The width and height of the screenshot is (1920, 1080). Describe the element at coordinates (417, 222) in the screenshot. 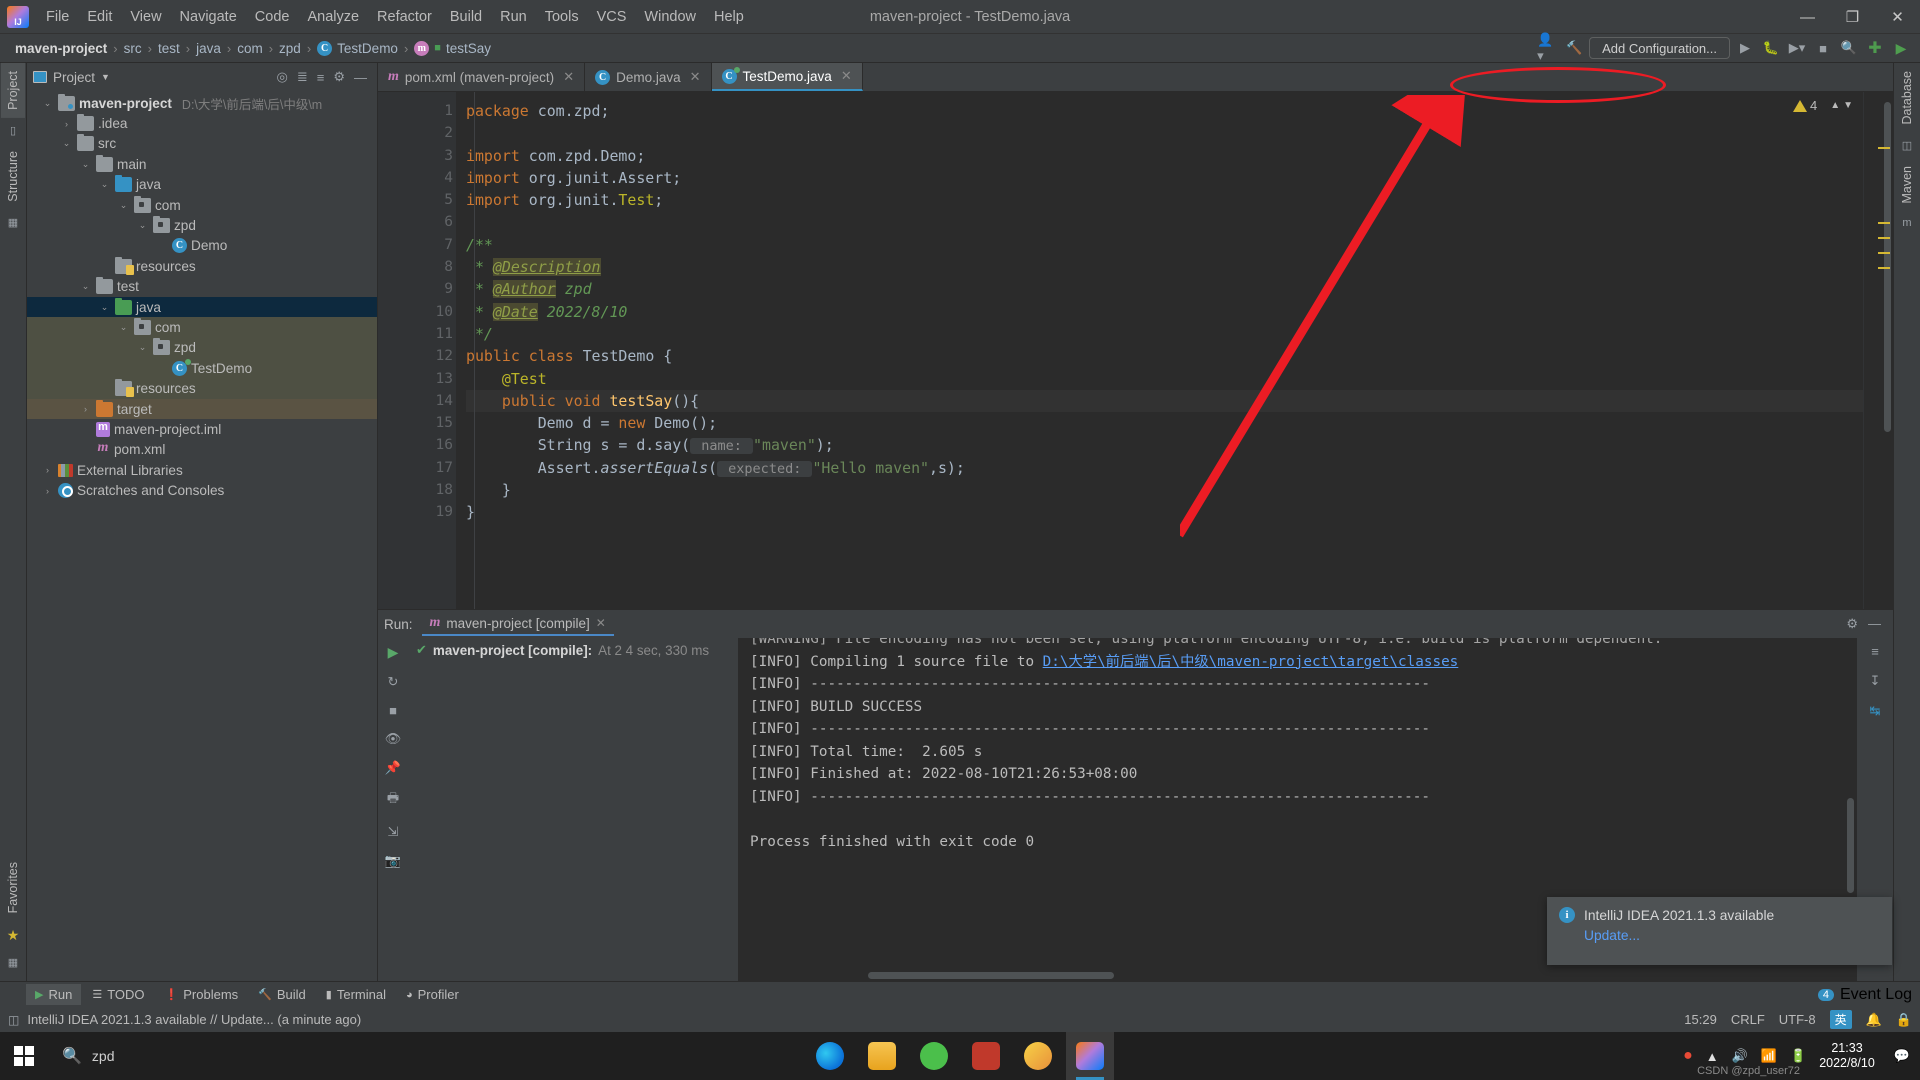

I see `line-number: 6` at that location.